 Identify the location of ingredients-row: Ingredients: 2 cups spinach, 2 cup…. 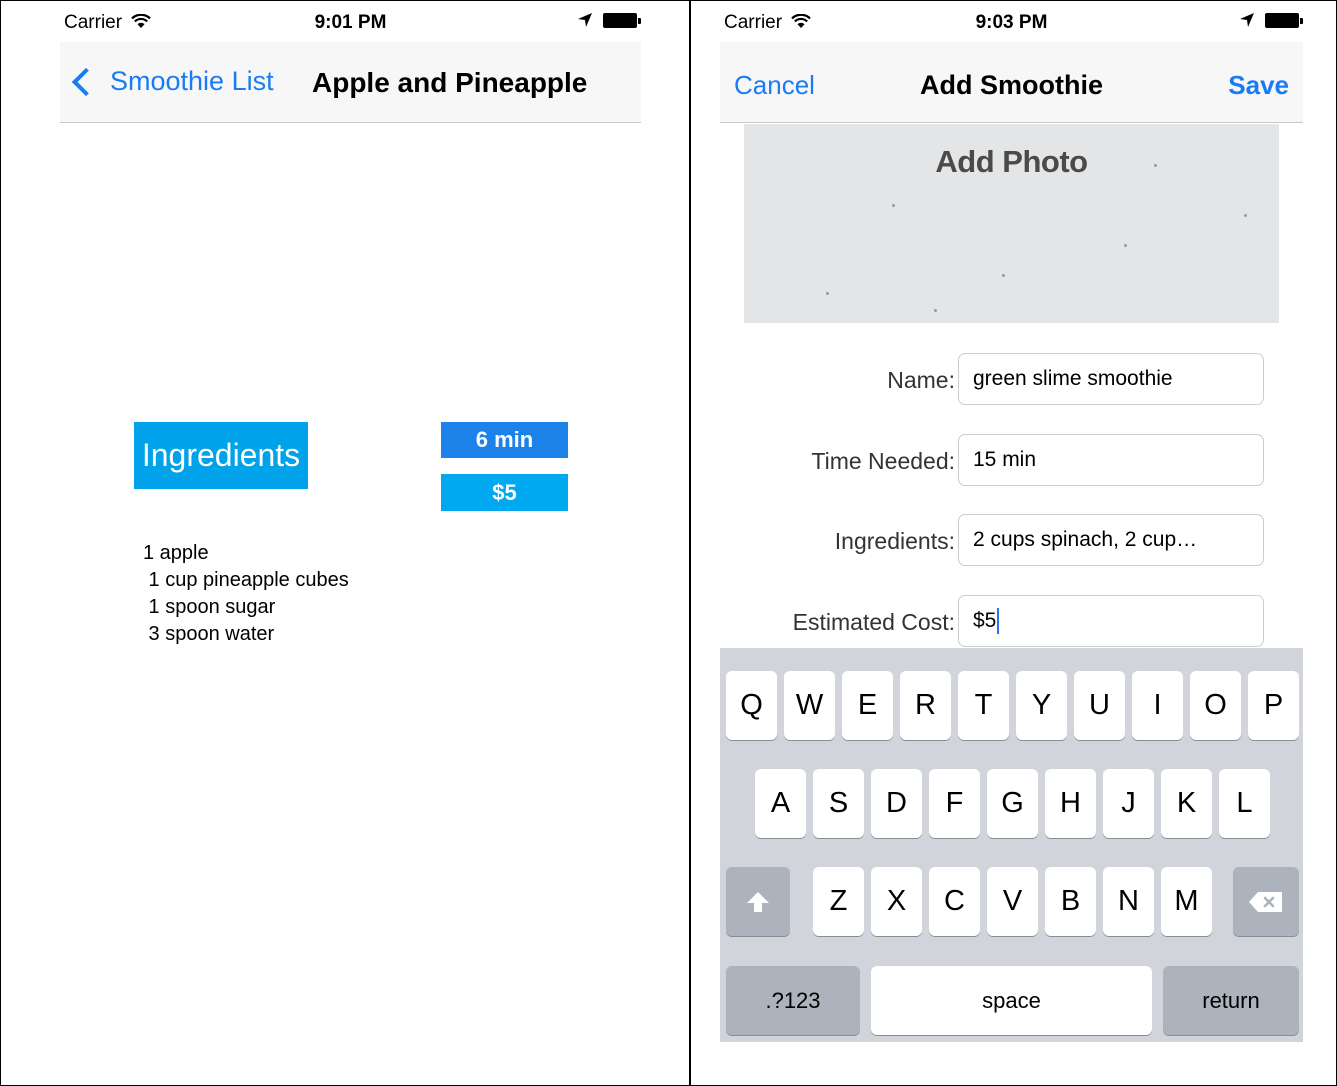
(1011, 542).